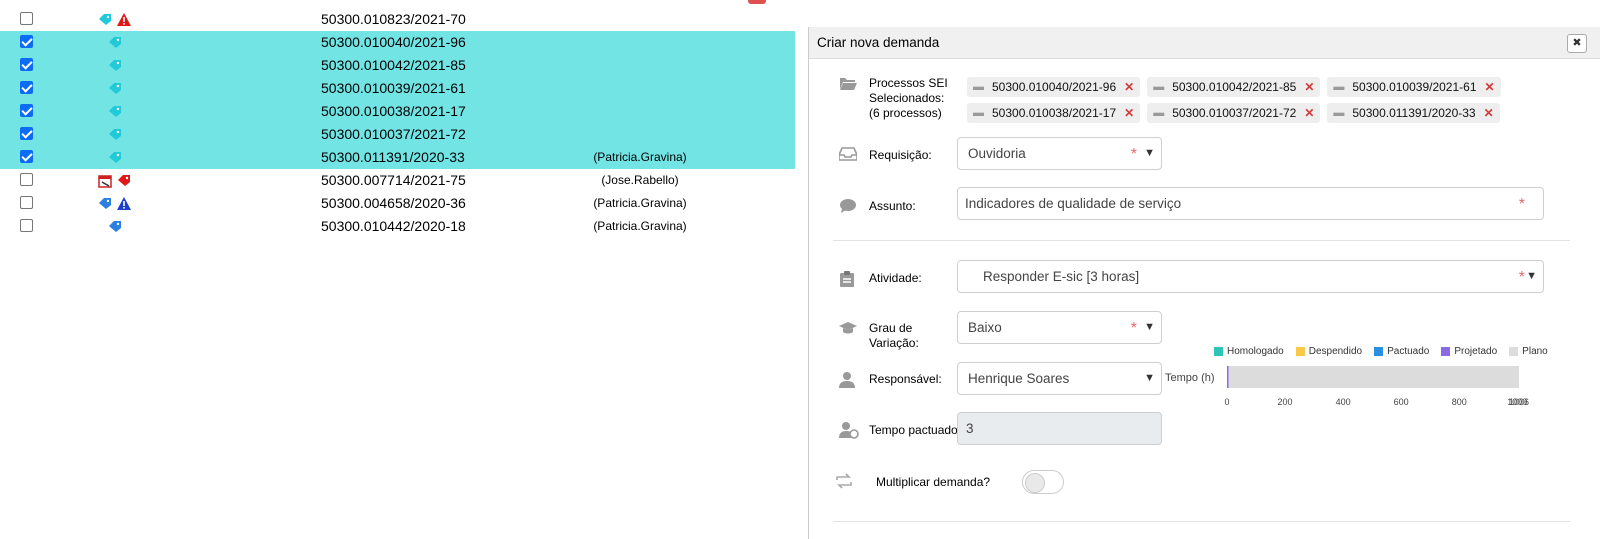 The height and width of the screenshot is (539, 1600). Describe the element at coordinates (878, 42) in the screenshot. I see `dialog-title: Criar nova demanda` at that location.